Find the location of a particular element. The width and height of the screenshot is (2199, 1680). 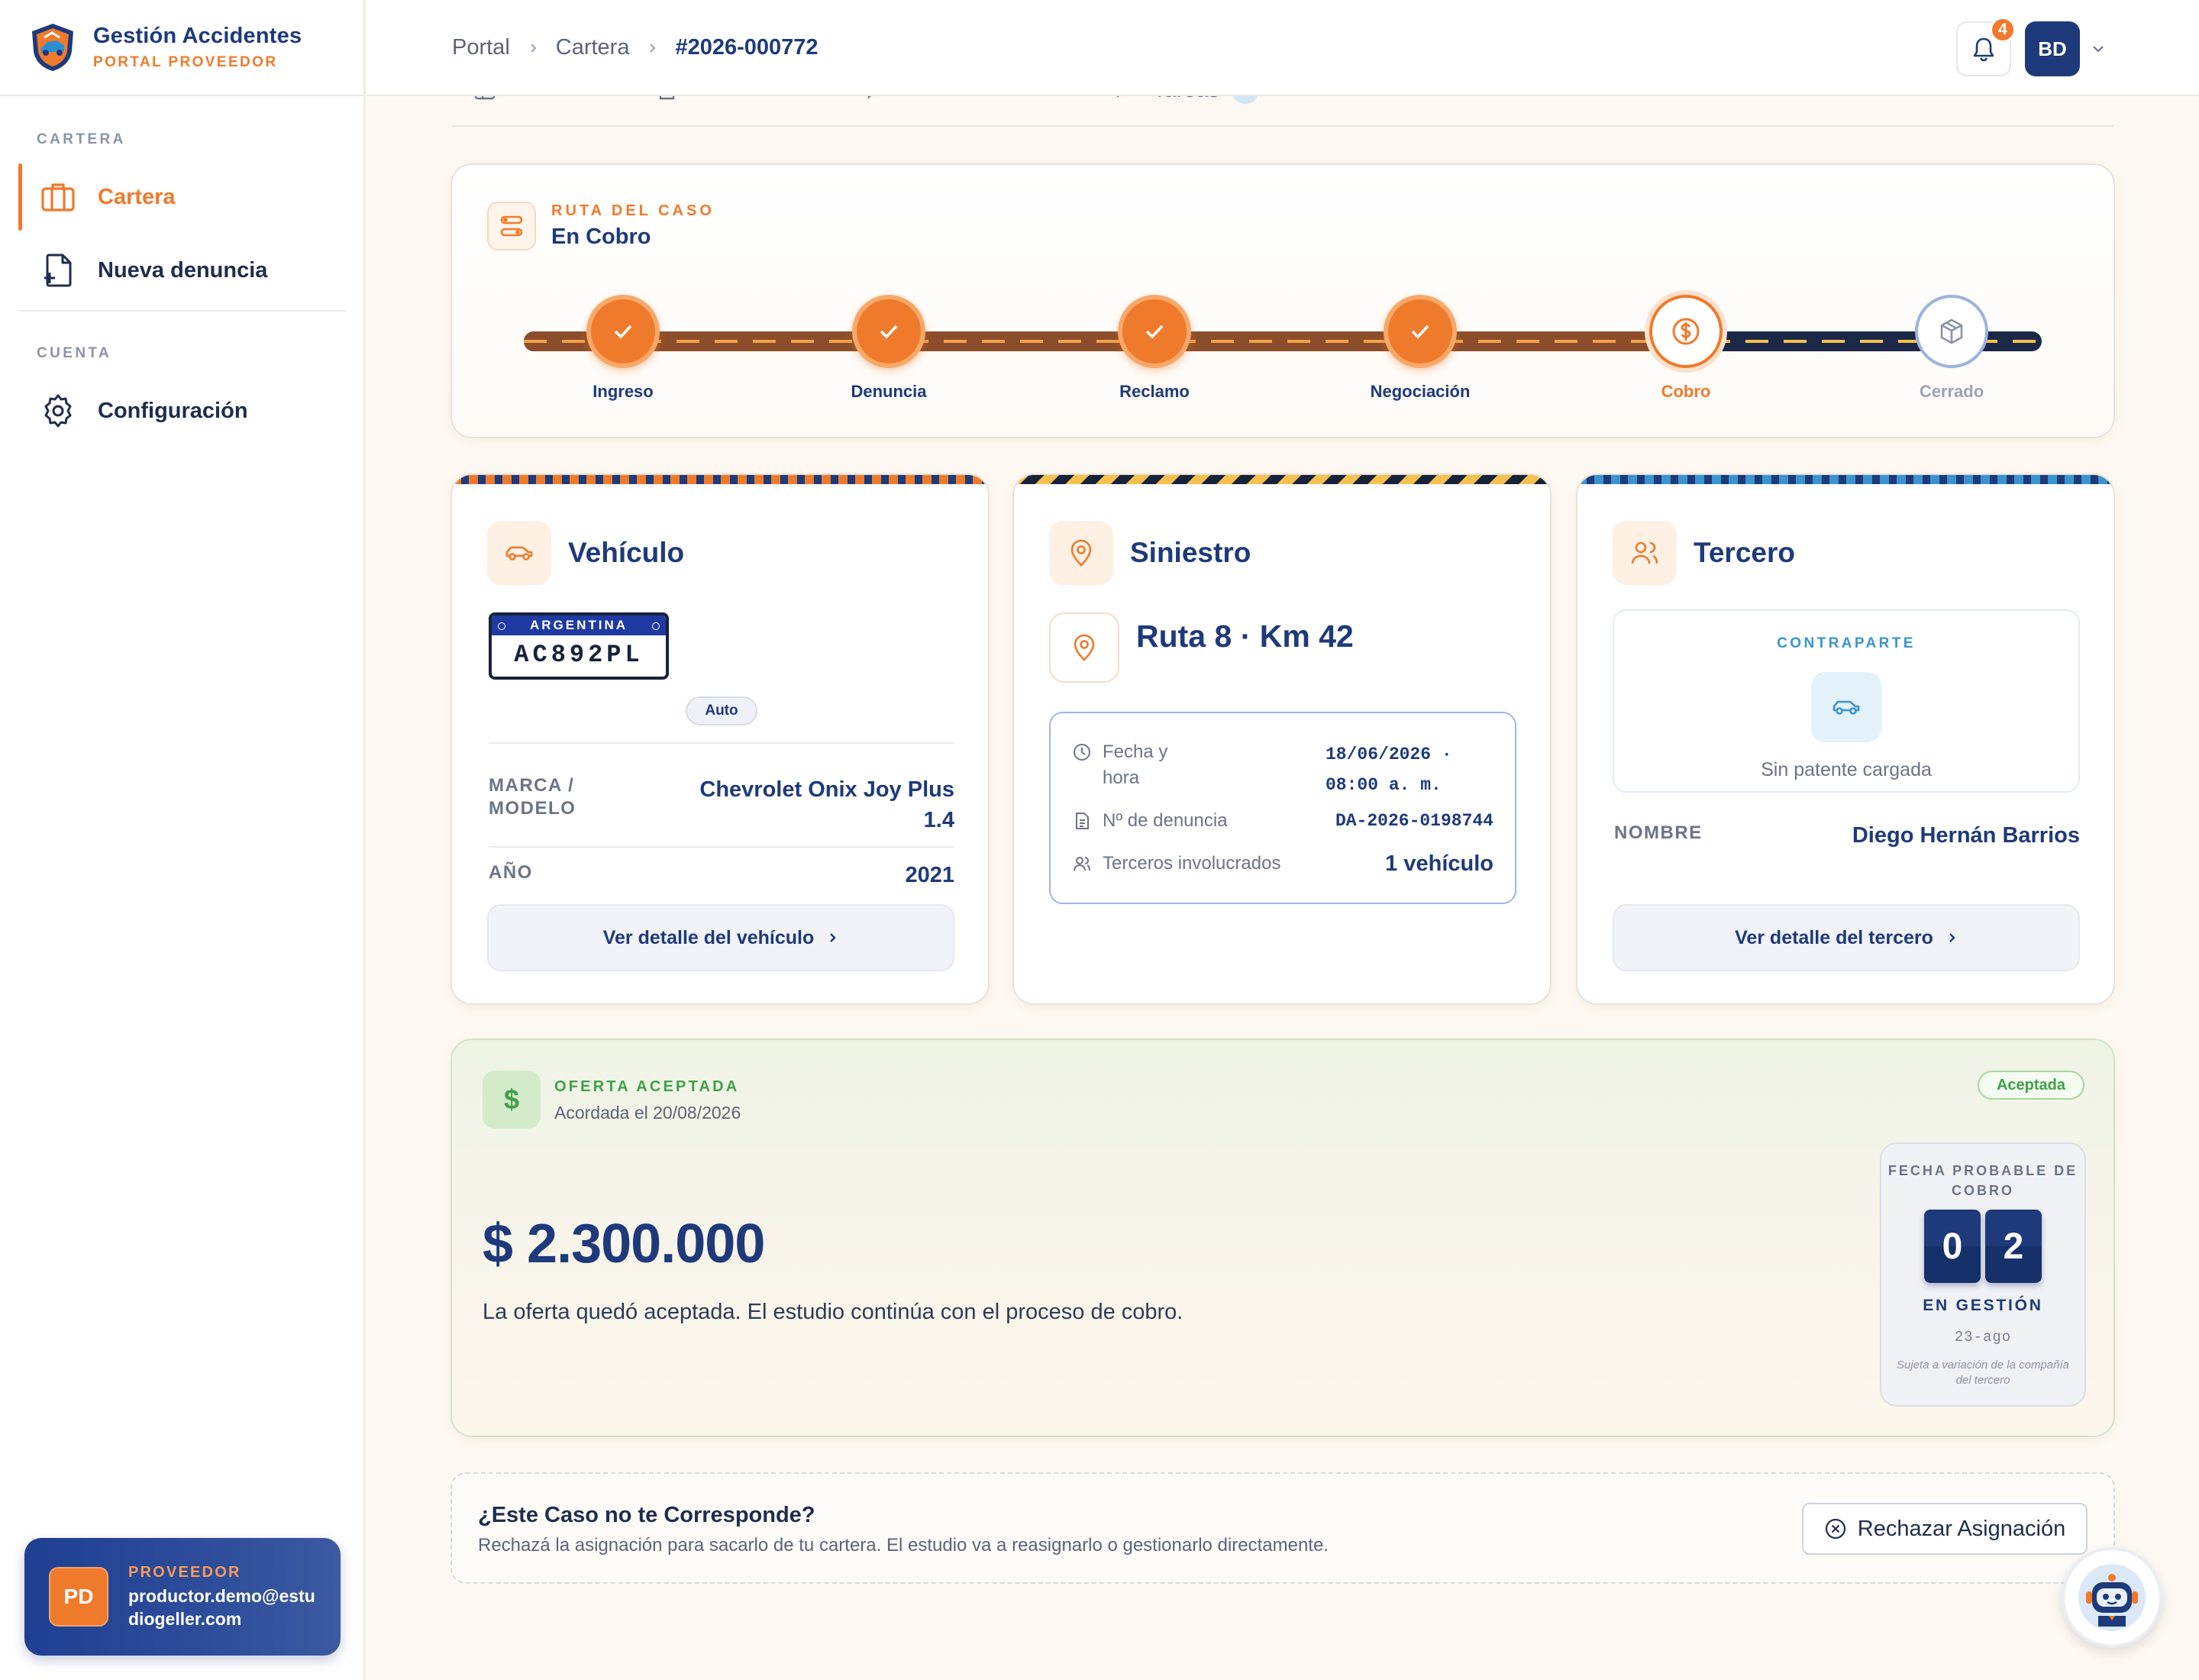

countdown: 0 2 is located at coordinates (1983, 1247).